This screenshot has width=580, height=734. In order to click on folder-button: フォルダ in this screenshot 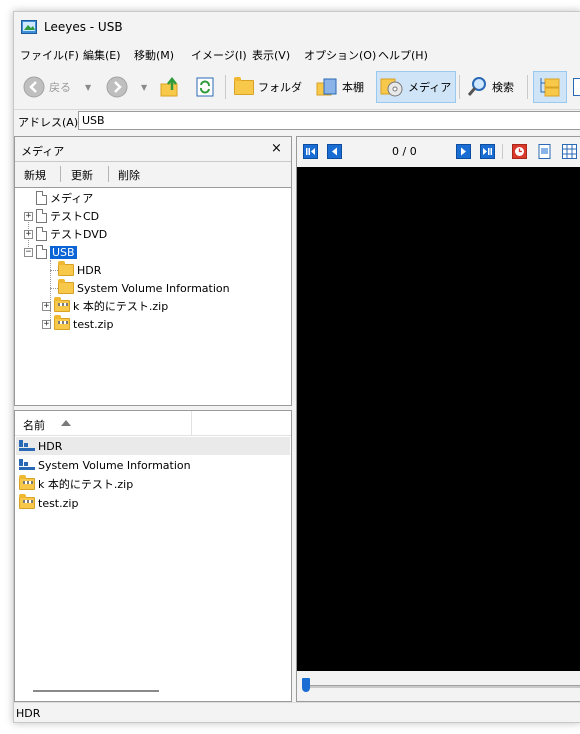, I will do `click(268, 87)`.